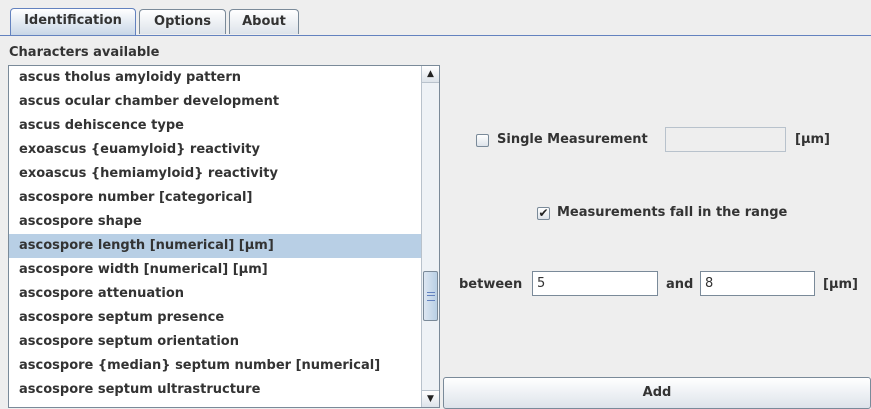 Image resolution: width=871 pixels, height=409 pixels. Describe the element at coordinates (264, 21) in the screenshot. I see `tab-about: About` at that location.